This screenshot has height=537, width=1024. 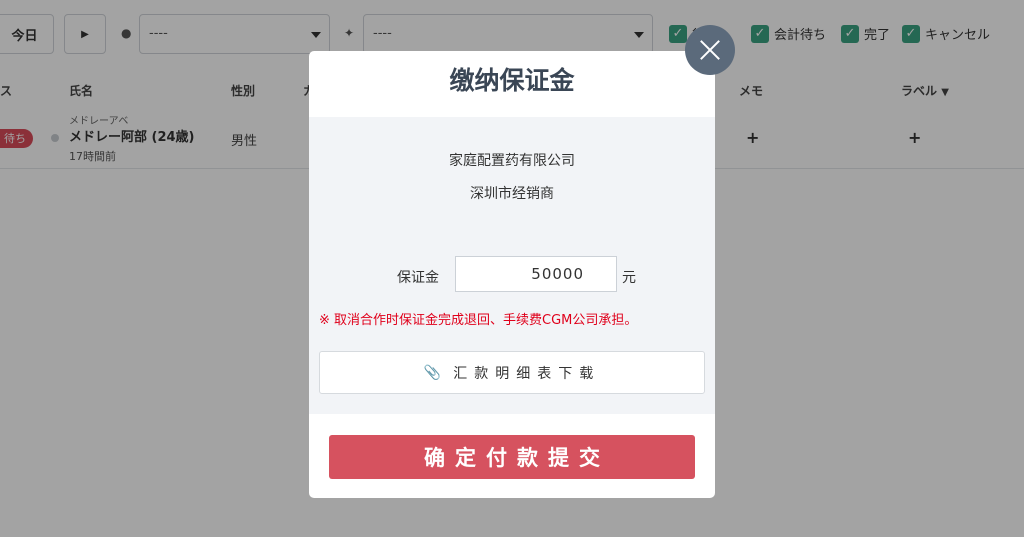 I want to click on download-statement-button: 📎 汇款明细表下载, so click(x=512, y=372).